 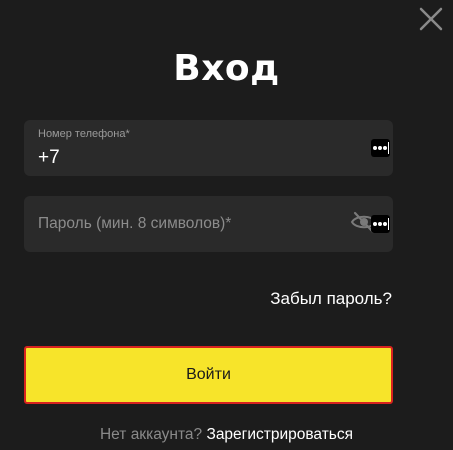 What do you see at coordinates (431, 19) in the screenshot?
I see `close-icon` at bounding box center [431, 19].